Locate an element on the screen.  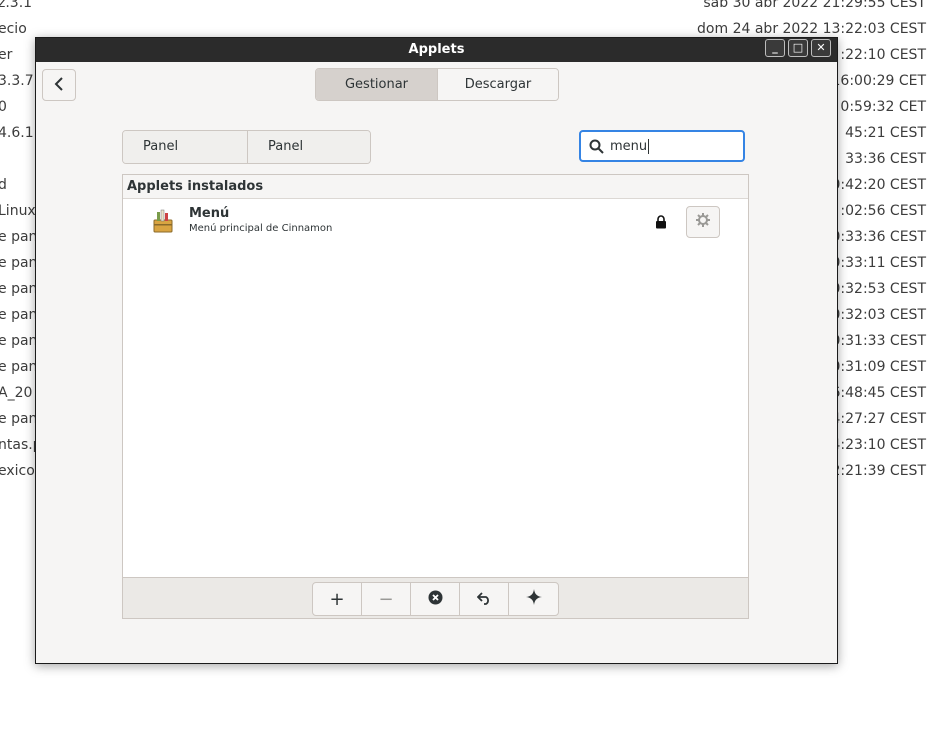
close-circle-icon is located at coordinates (435, 599).